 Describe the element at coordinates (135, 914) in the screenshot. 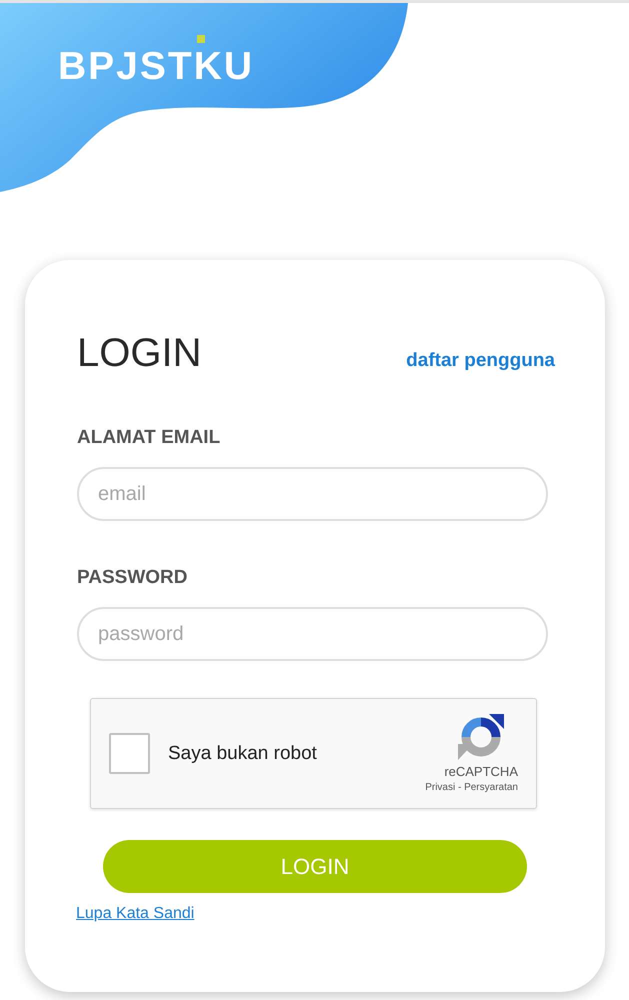

I see `forgot-password-link: Lupa Kata Sandi` at that location.